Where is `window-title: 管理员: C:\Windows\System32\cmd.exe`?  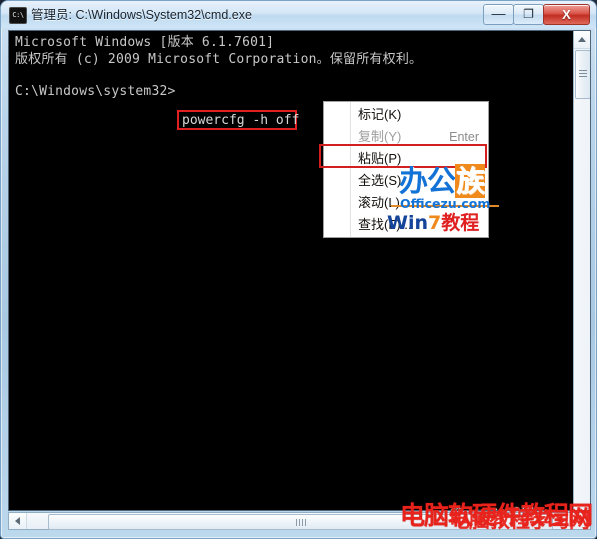 window-title: 管理员: C:\Windows\System32\cmd.exe is located at coordinates (141, 15).